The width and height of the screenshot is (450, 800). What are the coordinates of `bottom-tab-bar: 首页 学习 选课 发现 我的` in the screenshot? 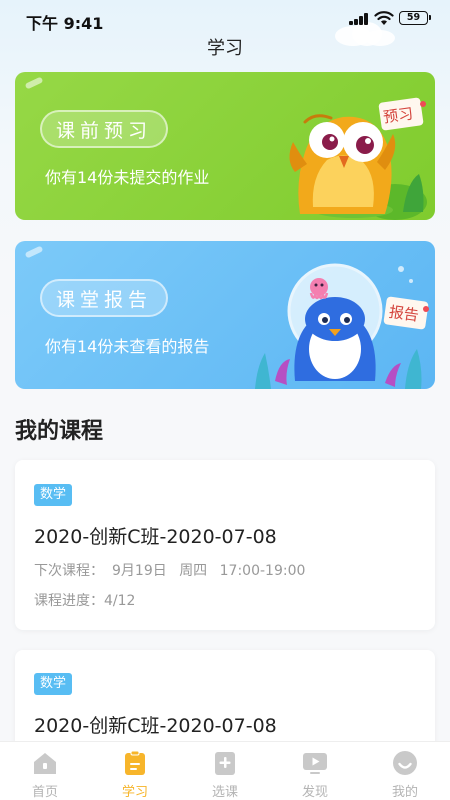 It's located at (225, 770).